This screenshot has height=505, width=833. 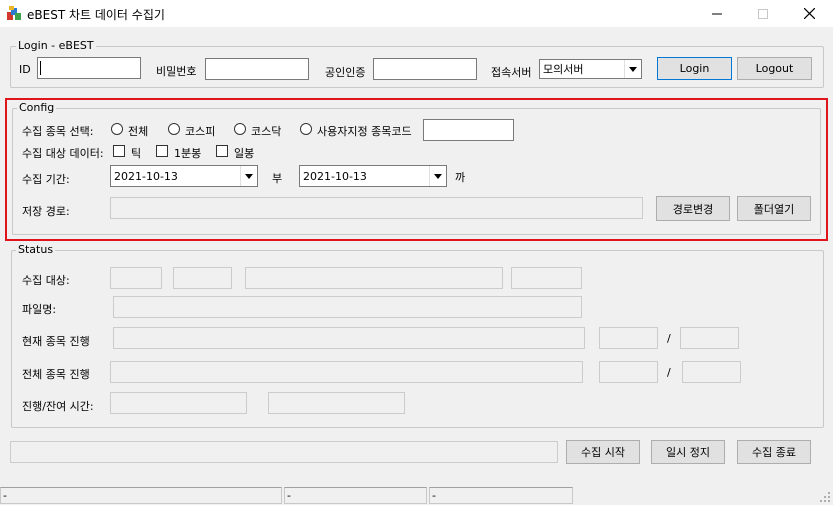 I want to click on from-label: 부, so click(x=277, y=178).